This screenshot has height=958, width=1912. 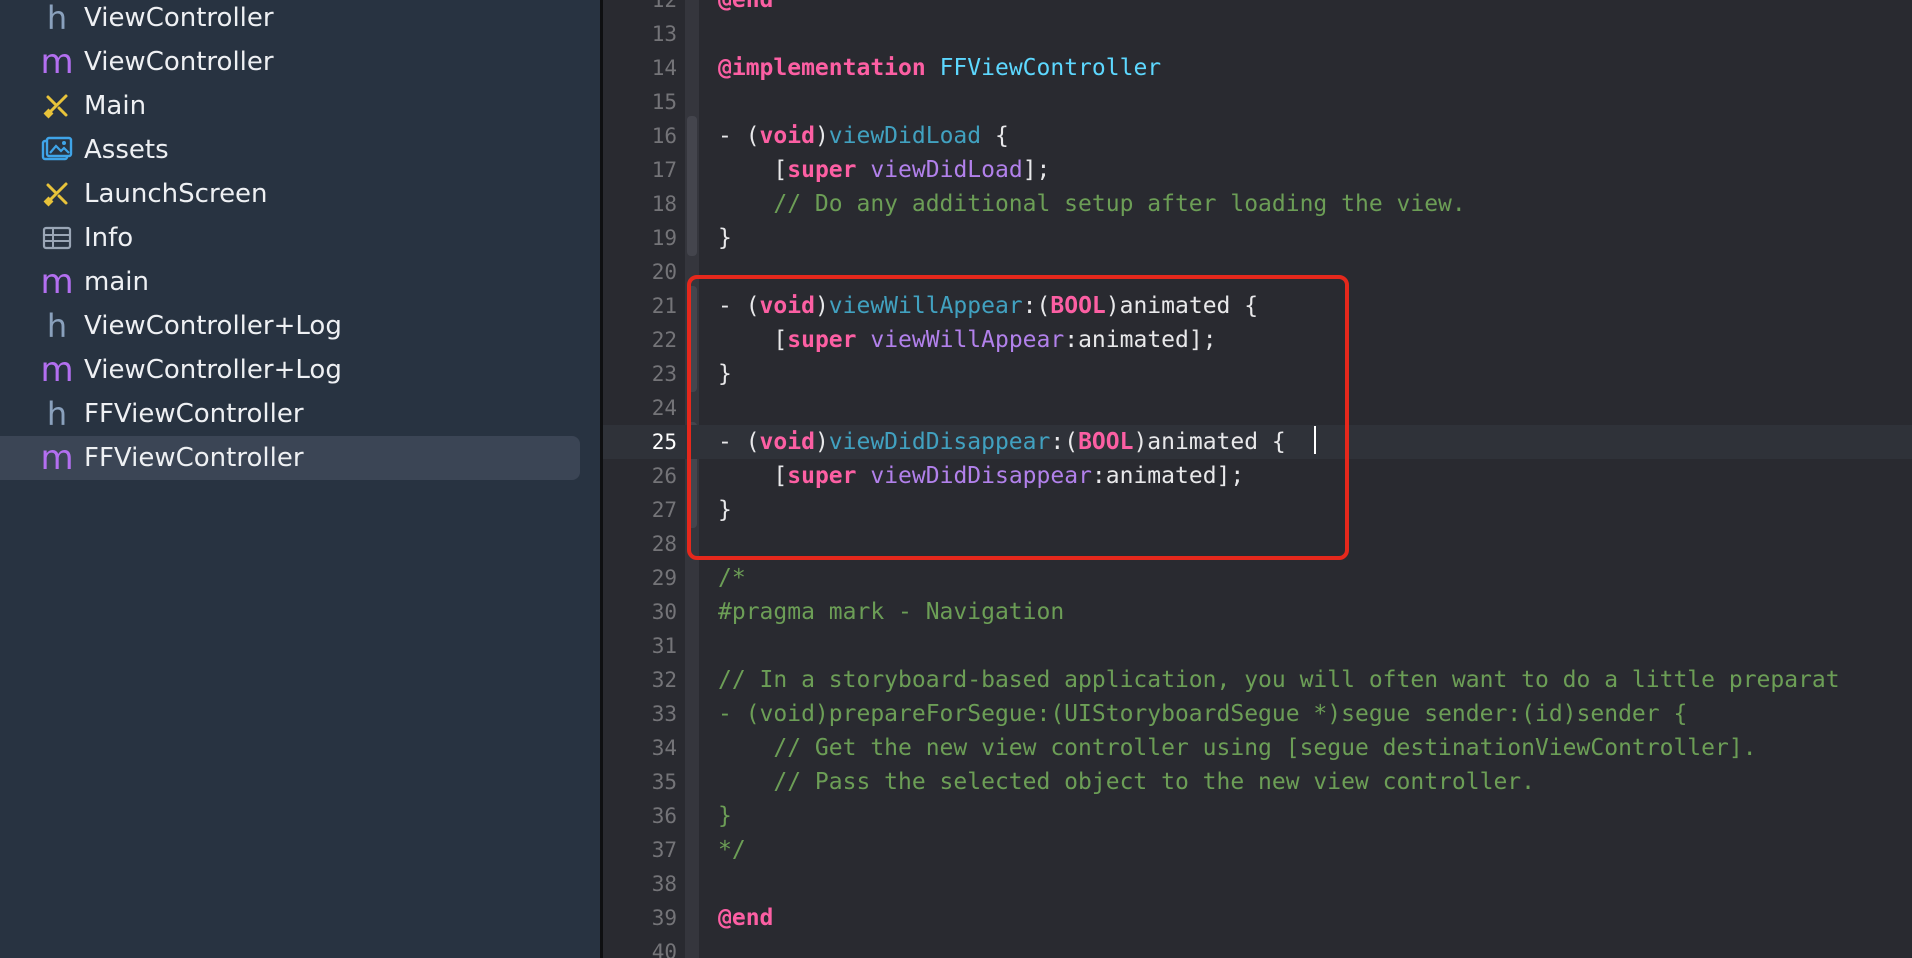 I want to click on navigator-item-label: LaunchScreen, so click(x=176, y=194).